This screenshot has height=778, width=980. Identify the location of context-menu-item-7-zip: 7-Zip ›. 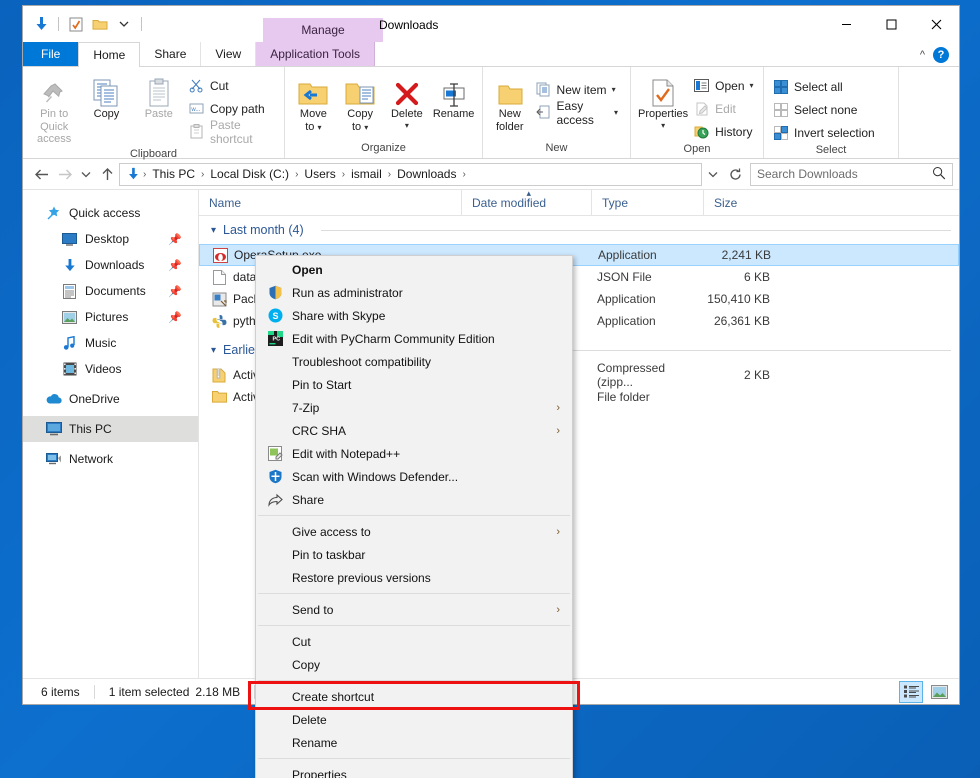
(414, 407).